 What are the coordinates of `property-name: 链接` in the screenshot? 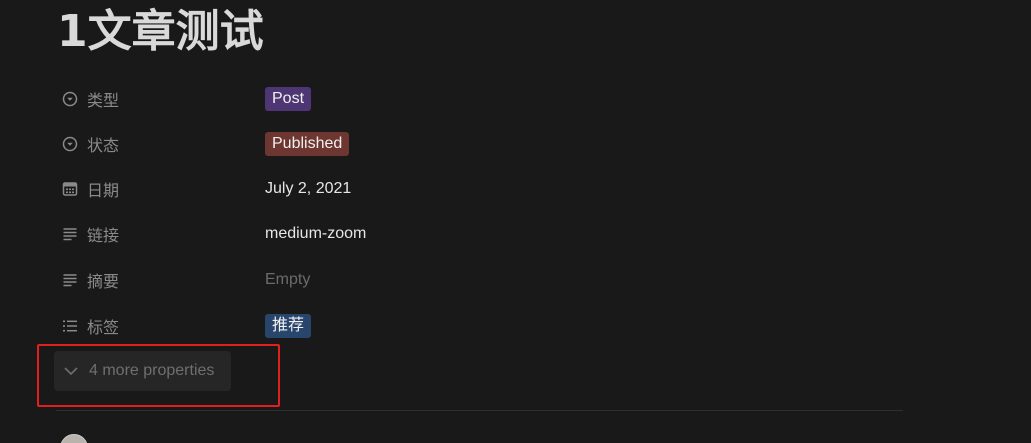 It's located at (160, 234).